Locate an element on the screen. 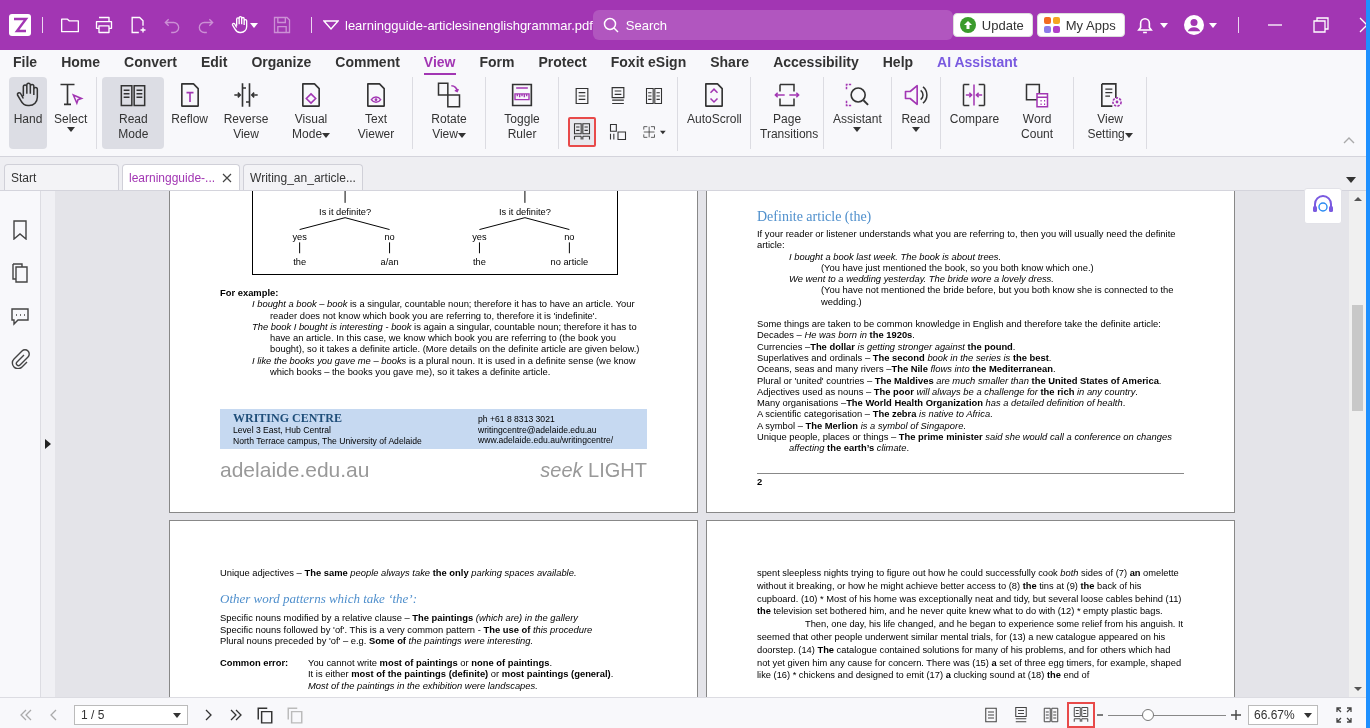  contact-line: www.adelaide.edu.au/writingcentre/ is located at coordinates (546, 440).